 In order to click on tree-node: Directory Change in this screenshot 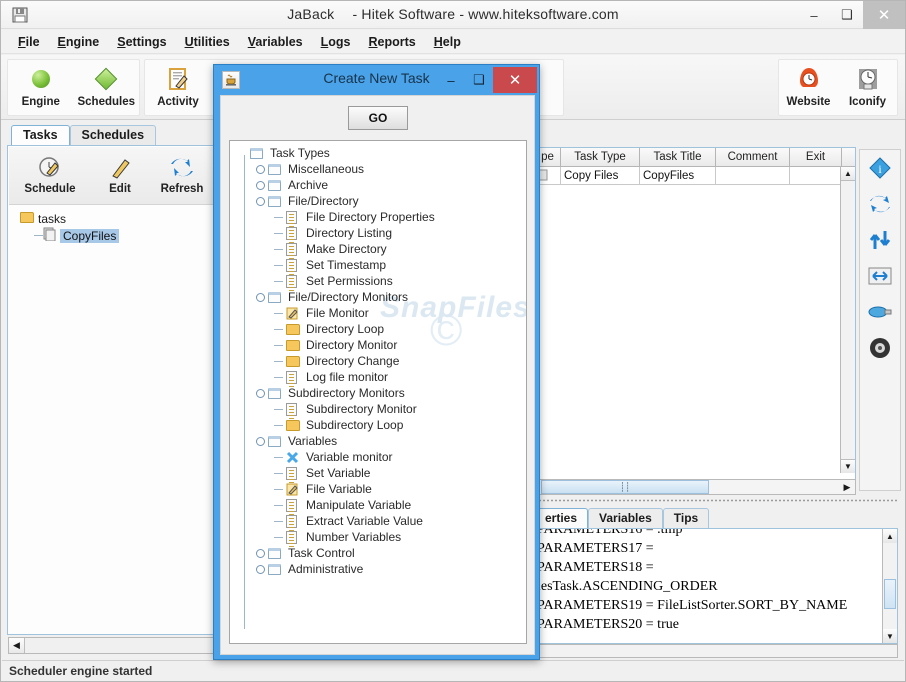, I will do `click(380, 361)`.